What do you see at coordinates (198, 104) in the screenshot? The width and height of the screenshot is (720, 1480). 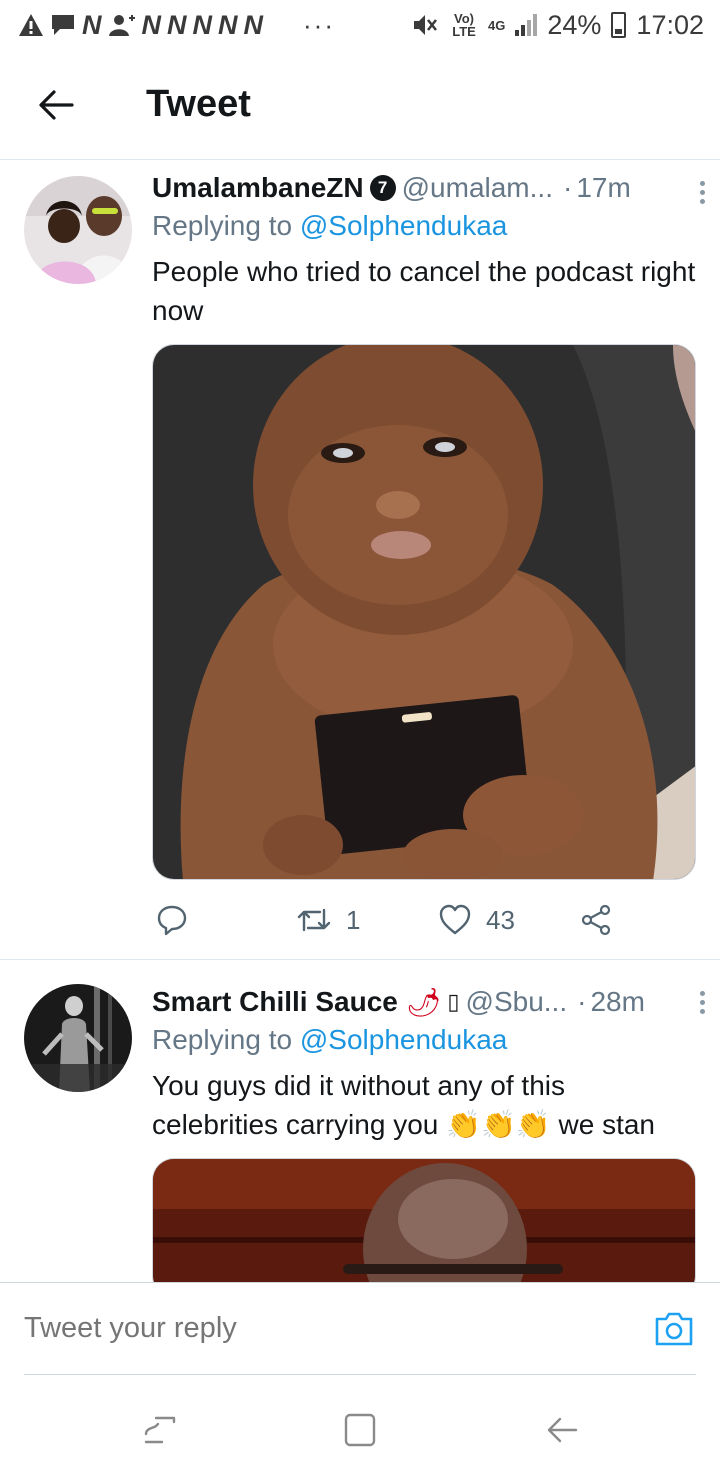 I see `page-title: Tweet` at bounding box center [198, 104].